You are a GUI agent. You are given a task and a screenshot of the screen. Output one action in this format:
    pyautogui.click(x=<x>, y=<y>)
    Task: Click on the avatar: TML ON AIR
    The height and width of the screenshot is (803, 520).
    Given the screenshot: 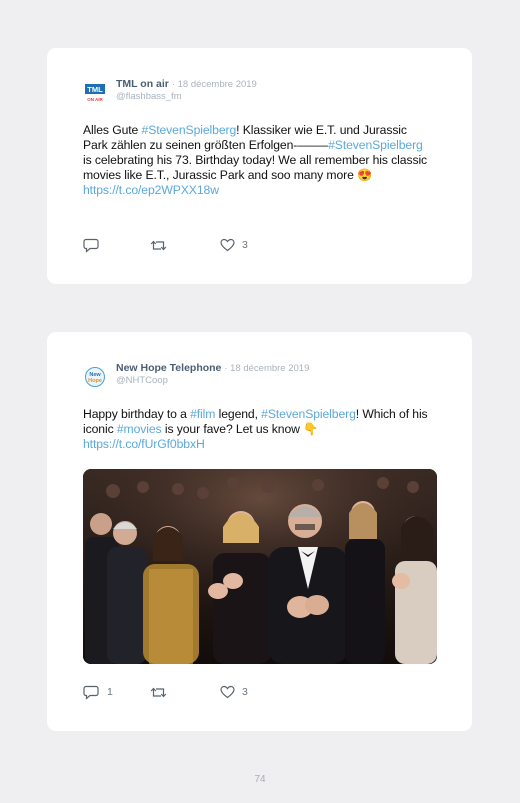 What is the action you would take?
    pyautogui.click(x=95, y=93)
    